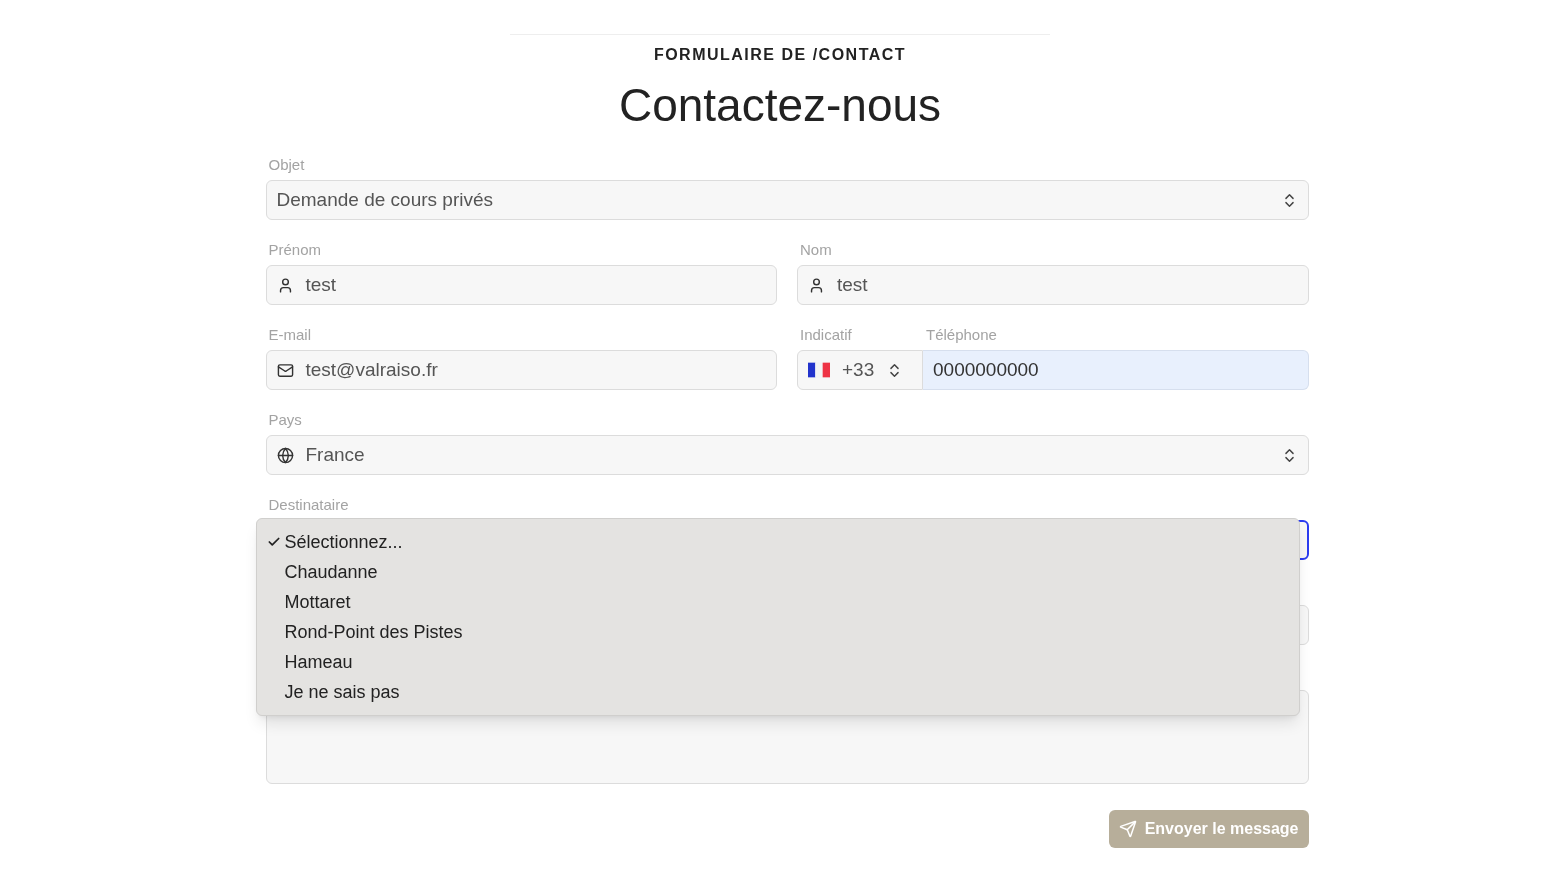 This screenshot has height=877, width=1560. What do you see at coordinates (285, 455) in the screenshot?
I see `globe-icon` at bounding box center [285, 455].